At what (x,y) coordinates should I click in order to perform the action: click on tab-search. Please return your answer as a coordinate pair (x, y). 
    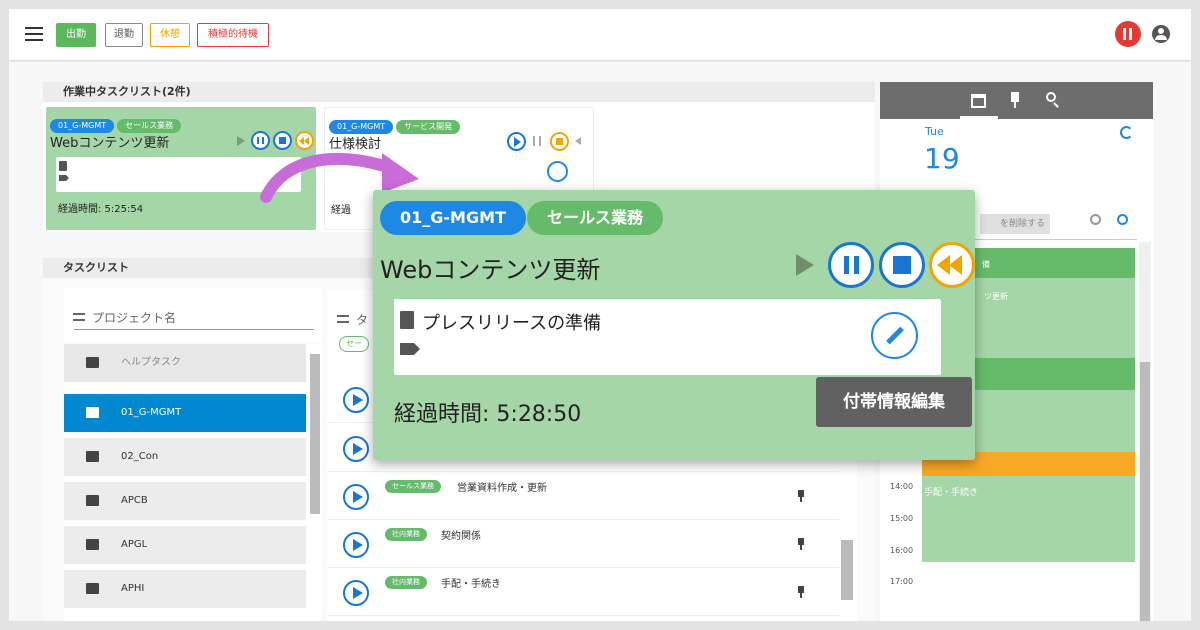
    Looking at the image, I should click on (1054, 100).